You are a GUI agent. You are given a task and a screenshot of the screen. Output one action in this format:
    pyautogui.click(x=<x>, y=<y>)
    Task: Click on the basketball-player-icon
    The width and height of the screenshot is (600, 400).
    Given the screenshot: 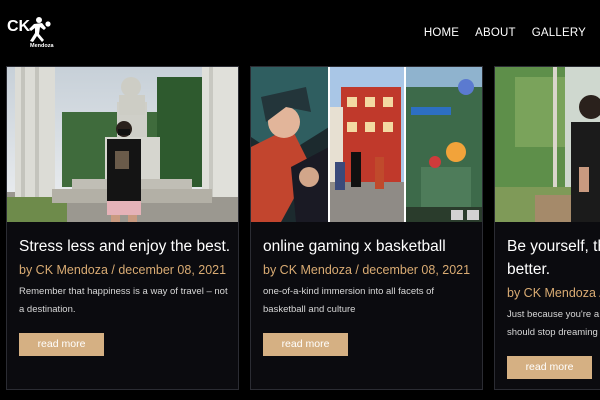 What is the action you would take?
    pyautogui.click(x=40, y=29)
    